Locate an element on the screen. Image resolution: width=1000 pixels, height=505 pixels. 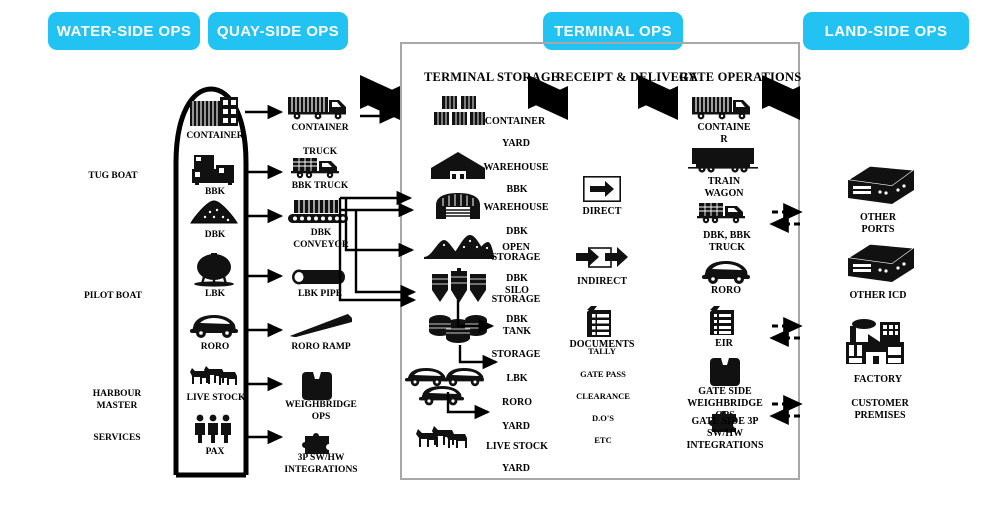
header-pill-label: LAND-SIDE OPS is located at coordinates (886, 31).